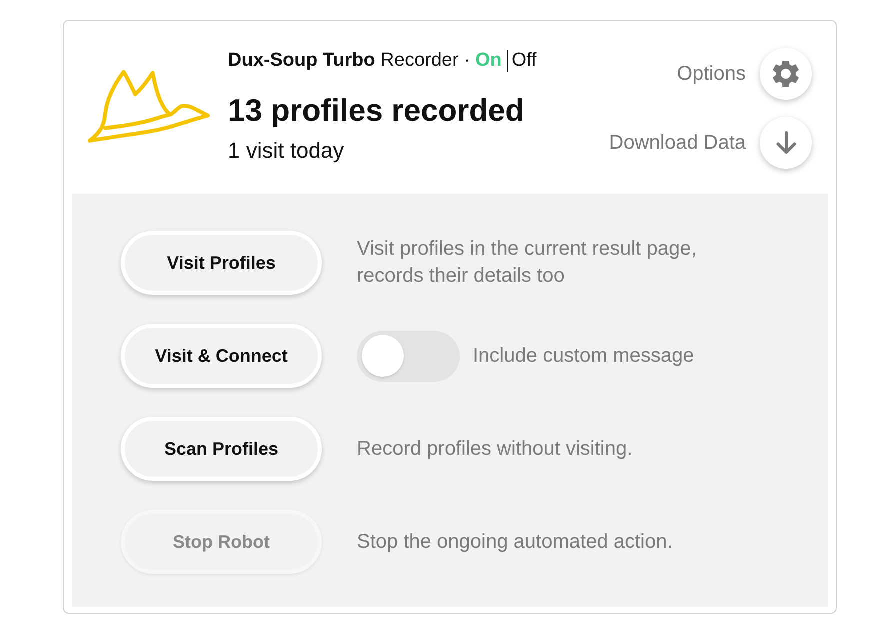 This screenshot has height=622, width=887. I want to click on action-label: Options, so click(711, 74).